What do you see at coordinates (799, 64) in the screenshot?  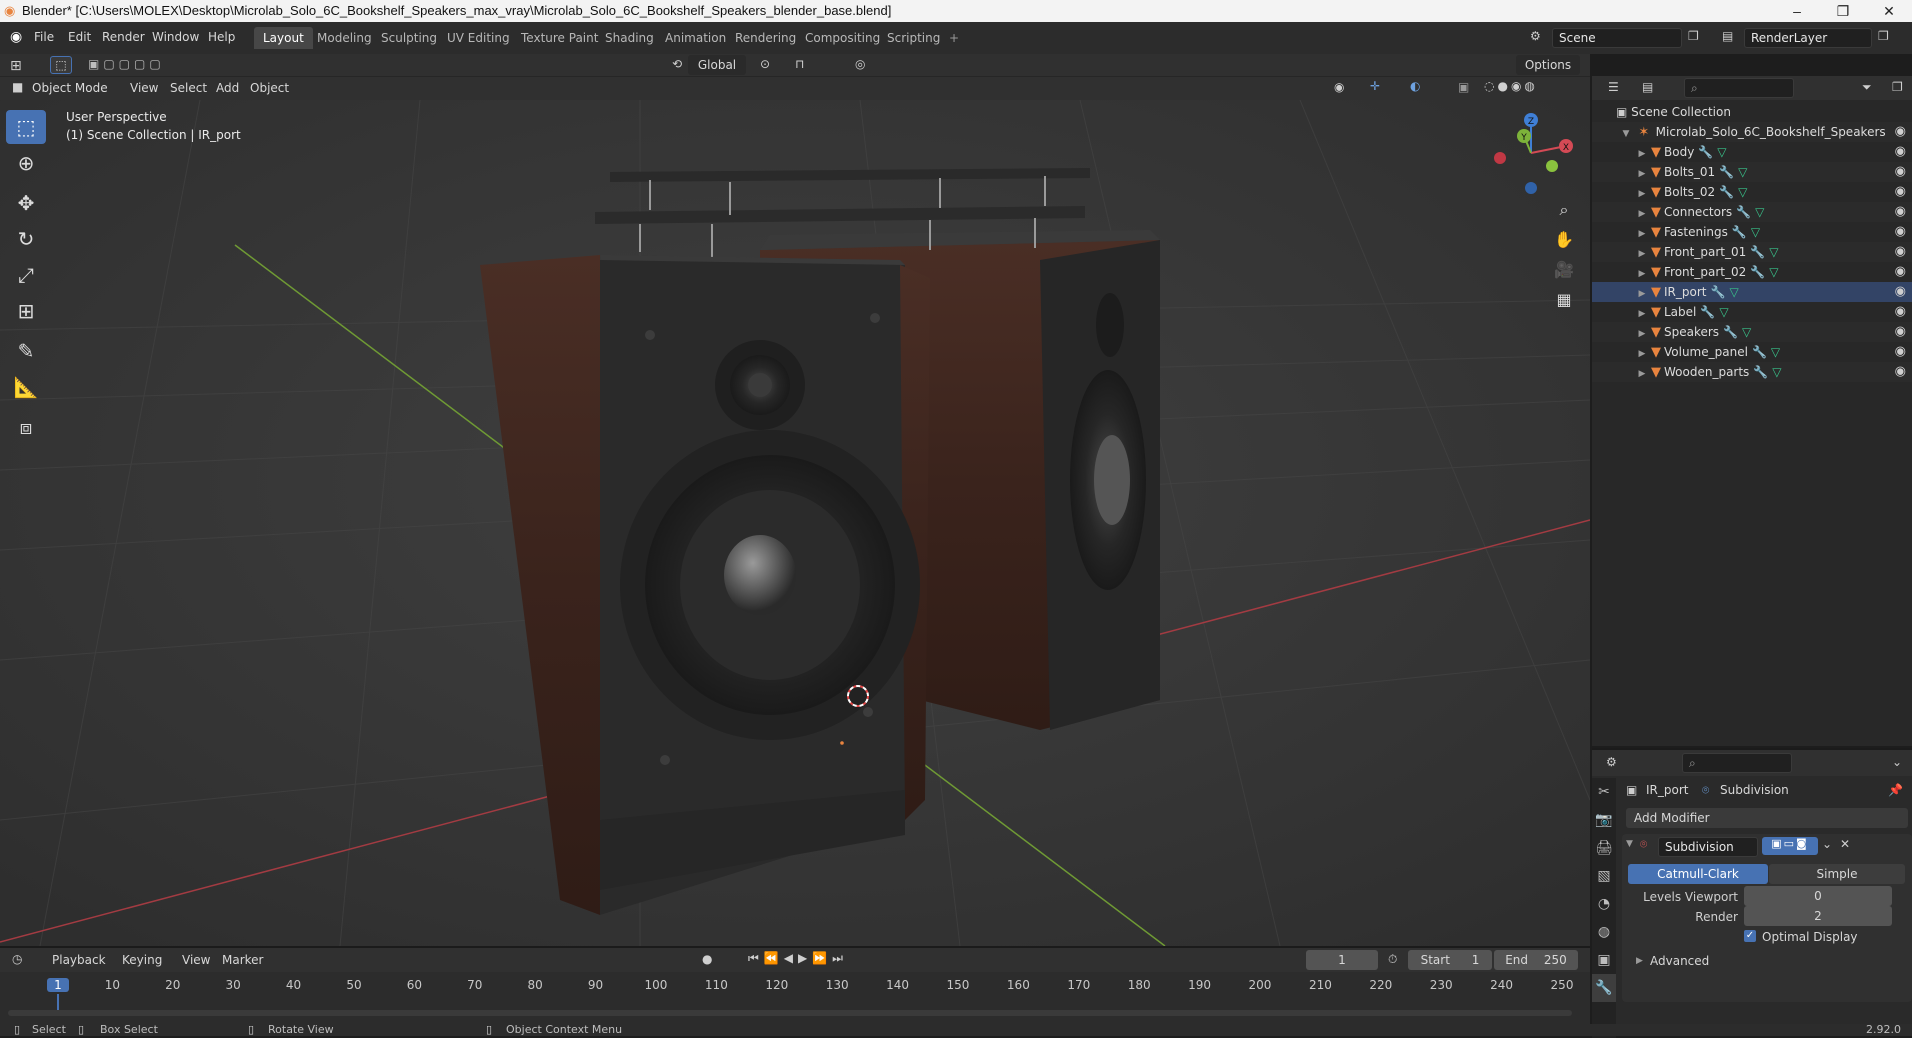 I see `snap-icon: ⊓` at bounding box center [799, 64].